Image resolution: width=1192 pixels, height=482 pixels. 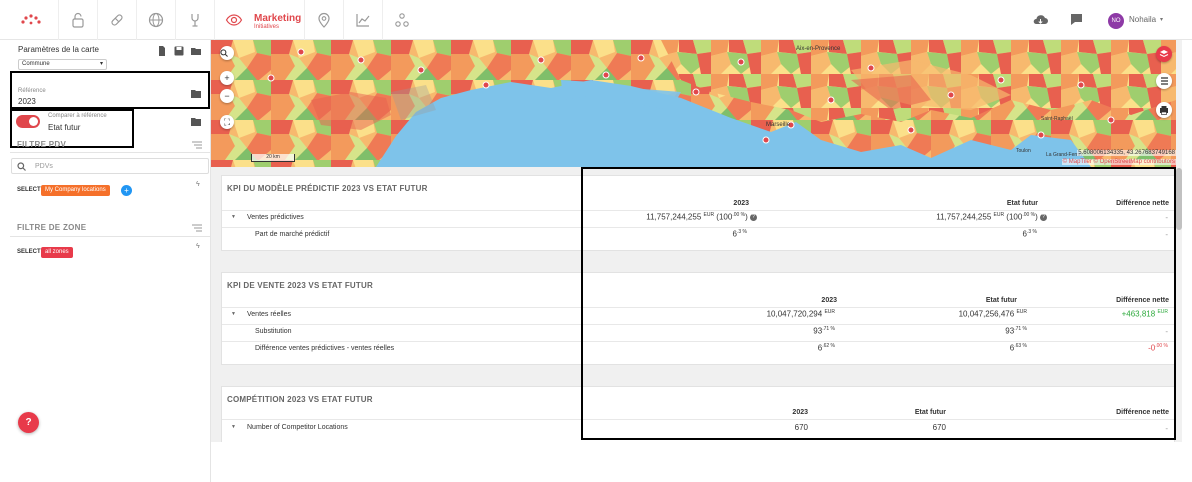 What do you see at coordinates (778, 125) in the screenshot?
I see `map-place-label: Marseille` at bounding box center [778, 125].